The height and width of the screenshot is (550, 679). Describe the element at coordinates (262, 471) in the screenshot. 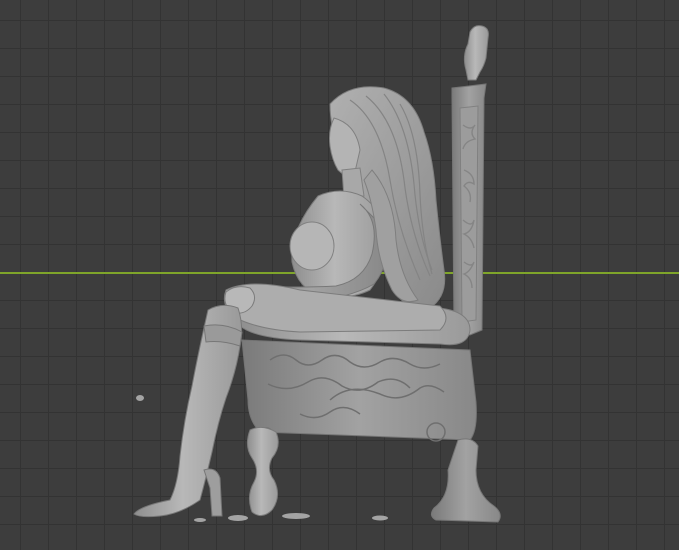

I see `throne-front-leg` at that location.